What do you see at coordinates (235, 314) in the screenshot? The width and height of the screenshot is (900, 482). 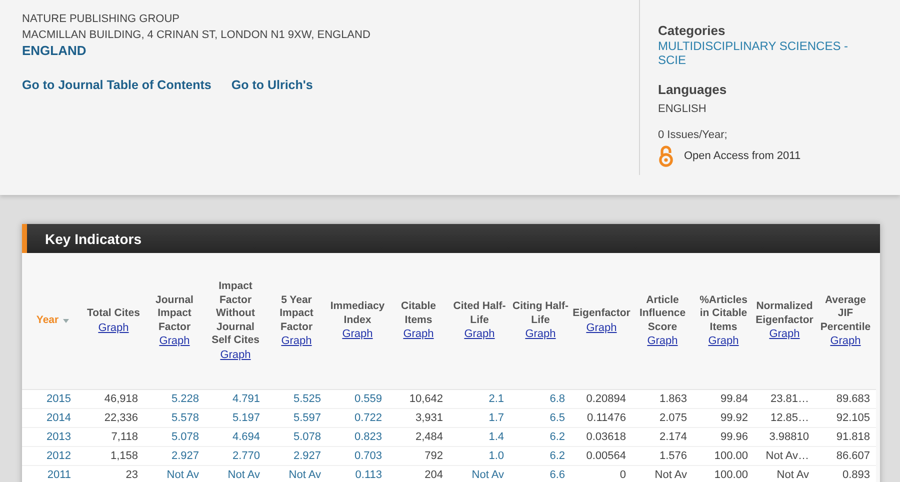 I see `column-header: Impact Factor Without Journal Self Cites` at bounding box center [235, 314].